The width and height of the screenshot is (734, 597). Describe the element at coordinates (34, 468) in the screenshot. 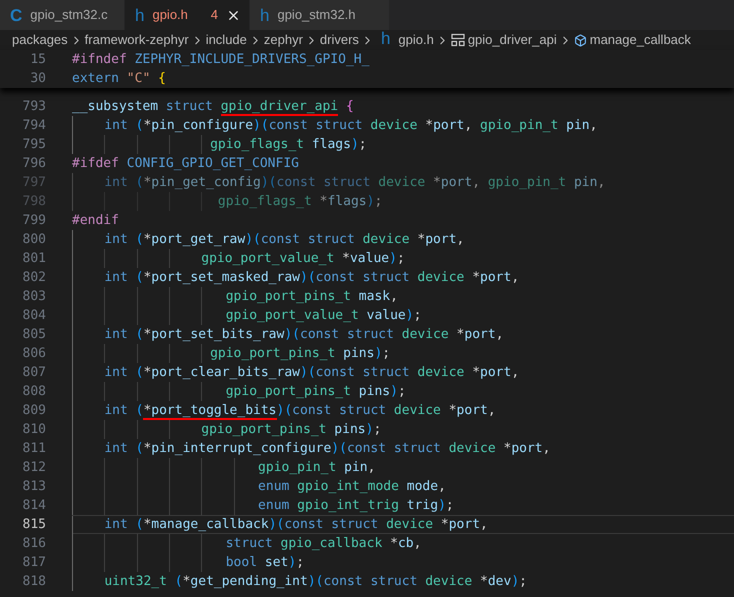

I see `line-number: 812` at that location.